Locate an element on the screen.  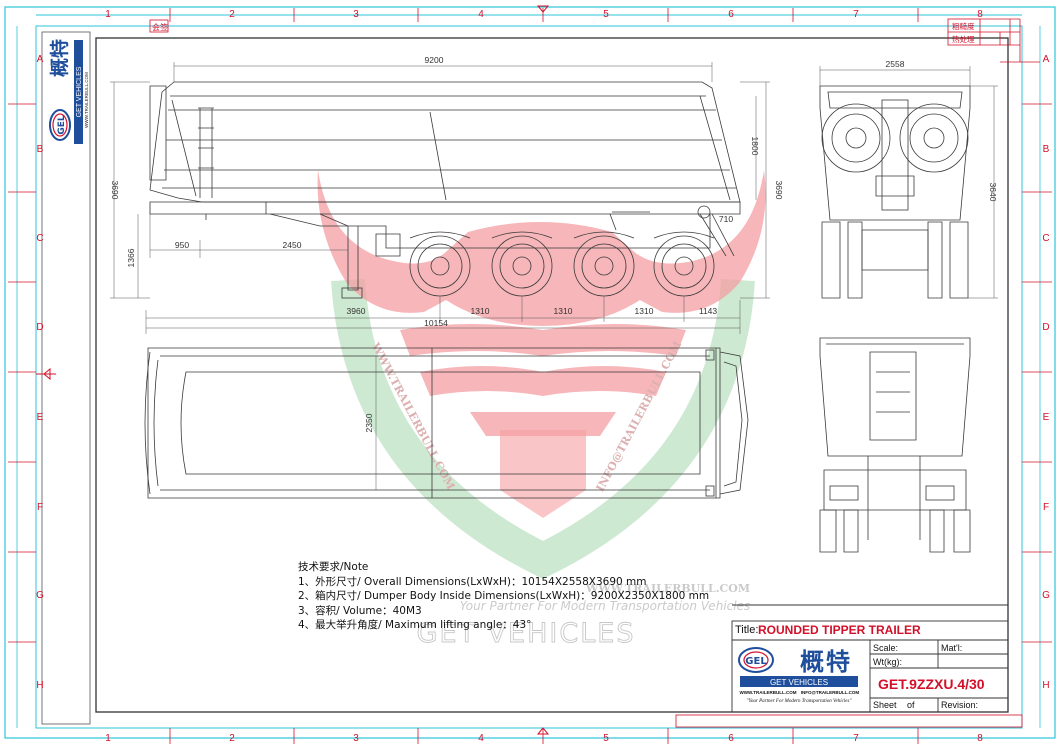
dim-axle-spacing-3: 1310 is located at coordinates (644, 311).